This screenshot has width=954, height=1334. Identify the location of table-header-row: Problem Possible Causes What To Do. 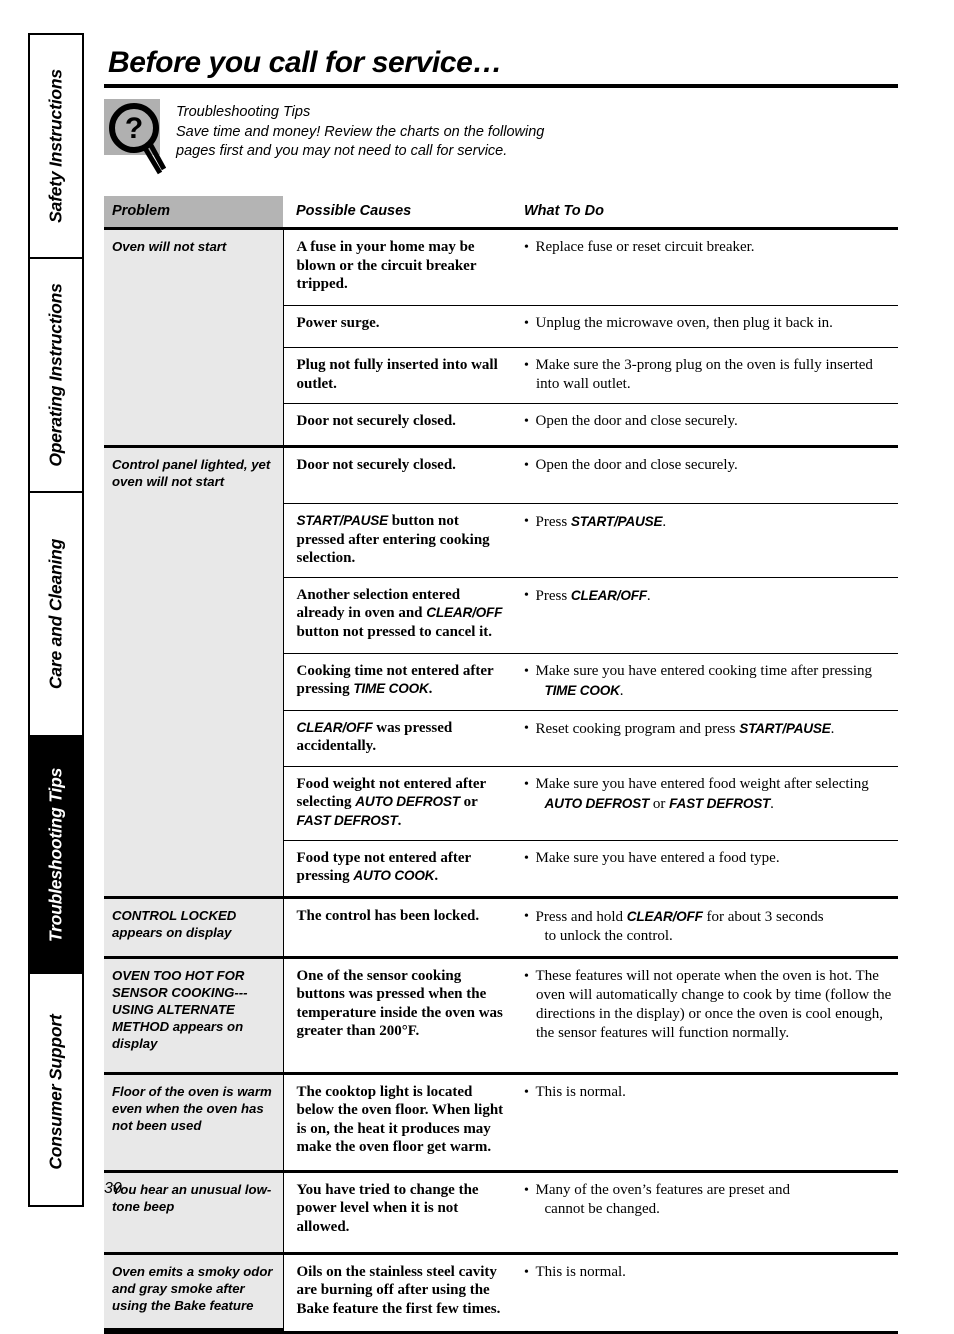
(501, 213).